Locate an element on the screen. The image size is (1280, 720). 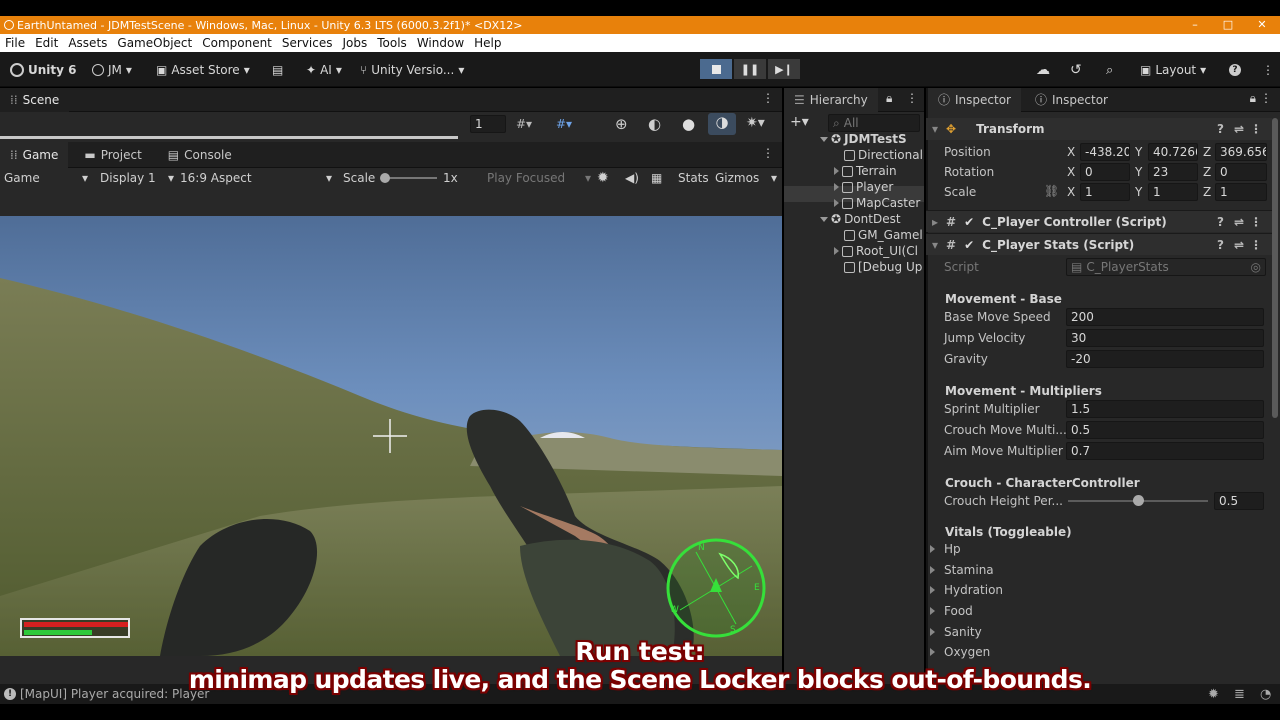
unity-hub-button: Unity 6 is located at coordinates (43, 70).